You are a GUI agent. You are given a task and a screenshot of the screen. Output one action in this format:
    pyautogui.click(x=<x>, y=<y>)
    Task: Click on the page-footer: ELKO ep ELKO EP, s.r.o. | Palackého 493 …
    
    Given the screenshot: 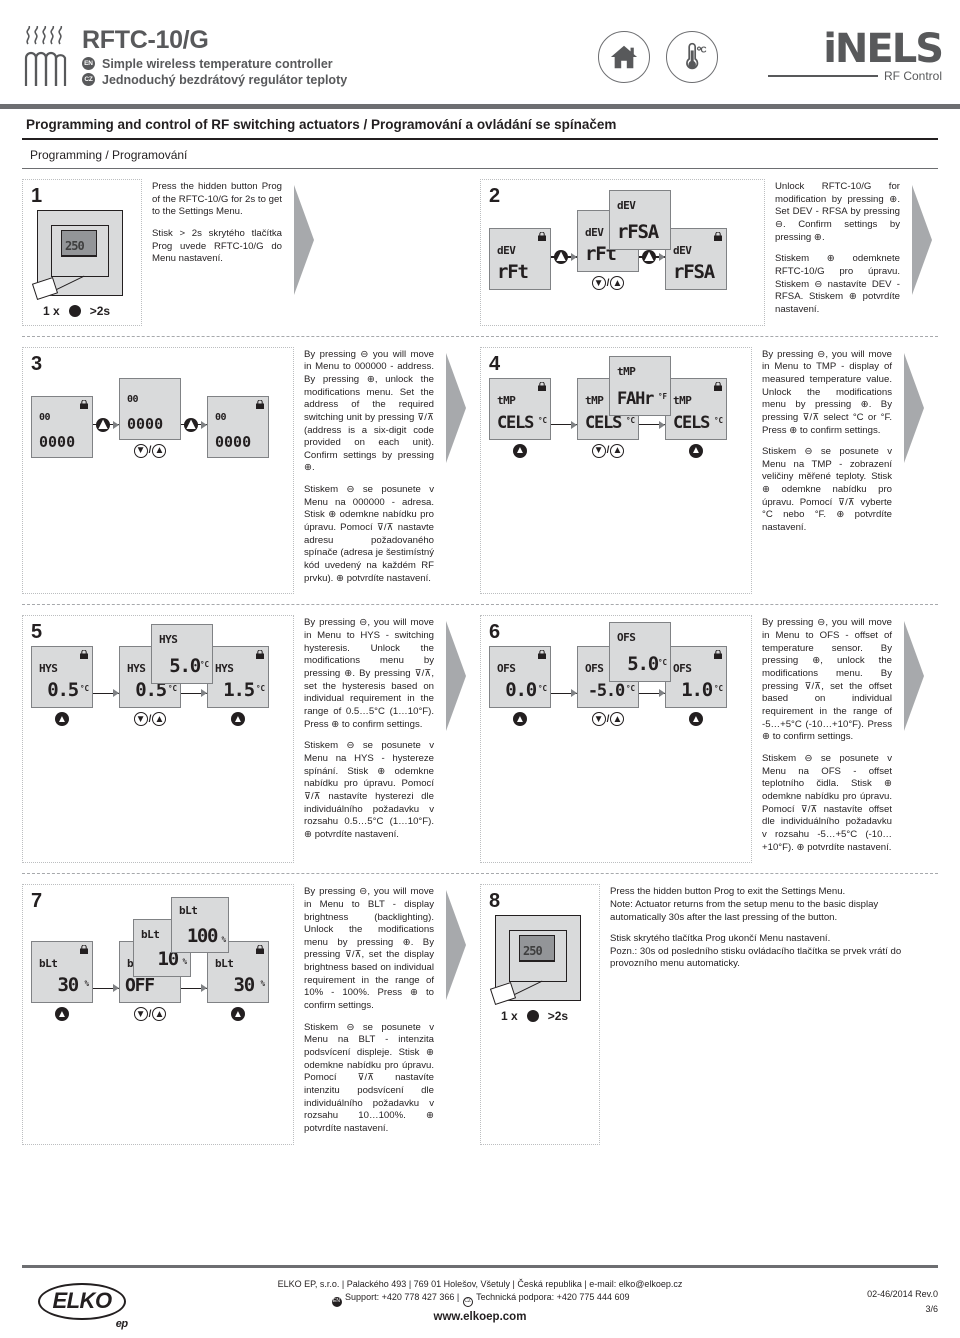 What is the action you would take?
    pyautogui.click(x=480, y=1301)
    